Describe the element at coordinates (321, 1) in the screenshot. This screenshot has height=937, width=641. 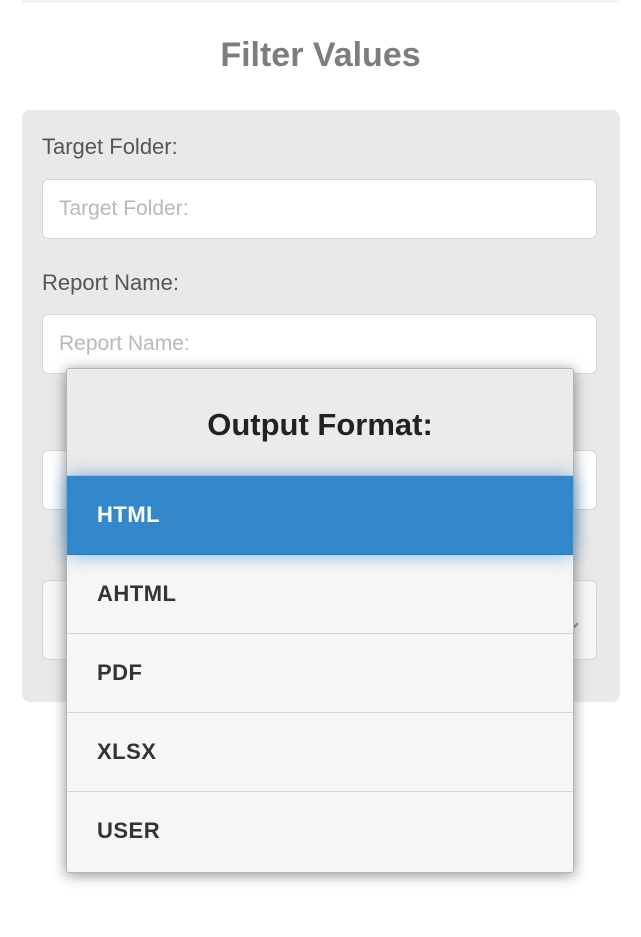
I see `top-divider` at that location.